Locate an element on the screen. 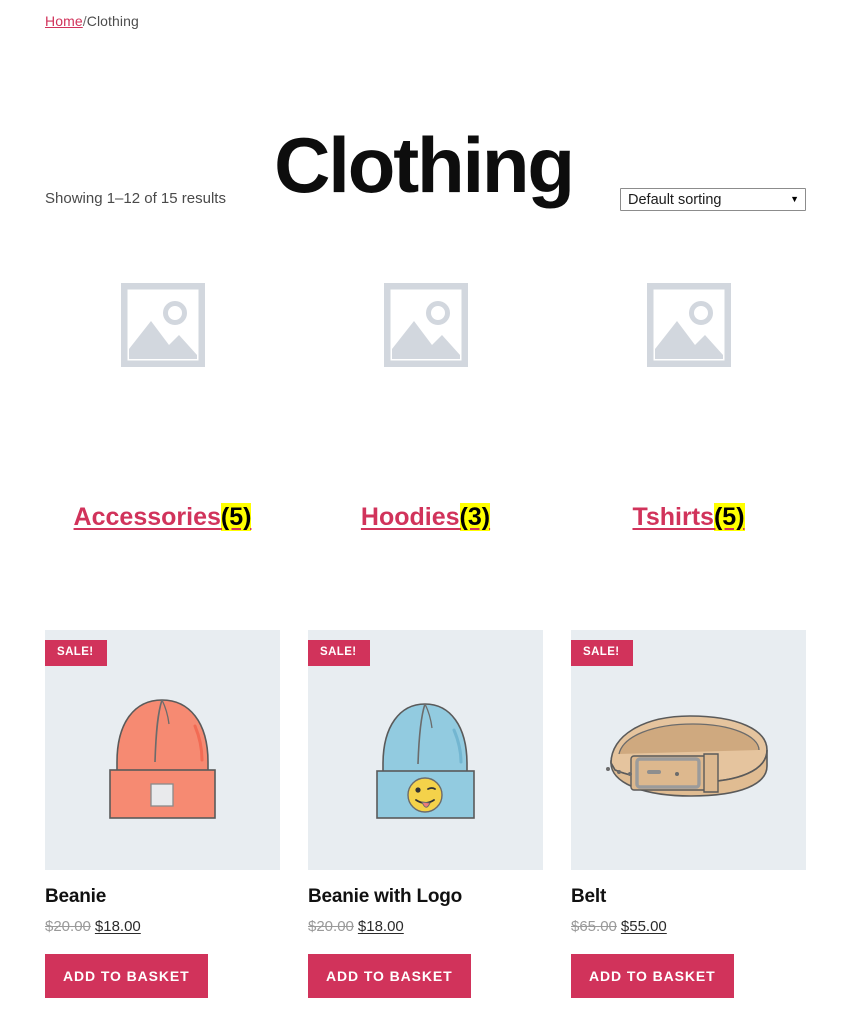 This screenshot has width=847, height=1024. category-name: Accessories(5) is located at coordinates (162, 517).